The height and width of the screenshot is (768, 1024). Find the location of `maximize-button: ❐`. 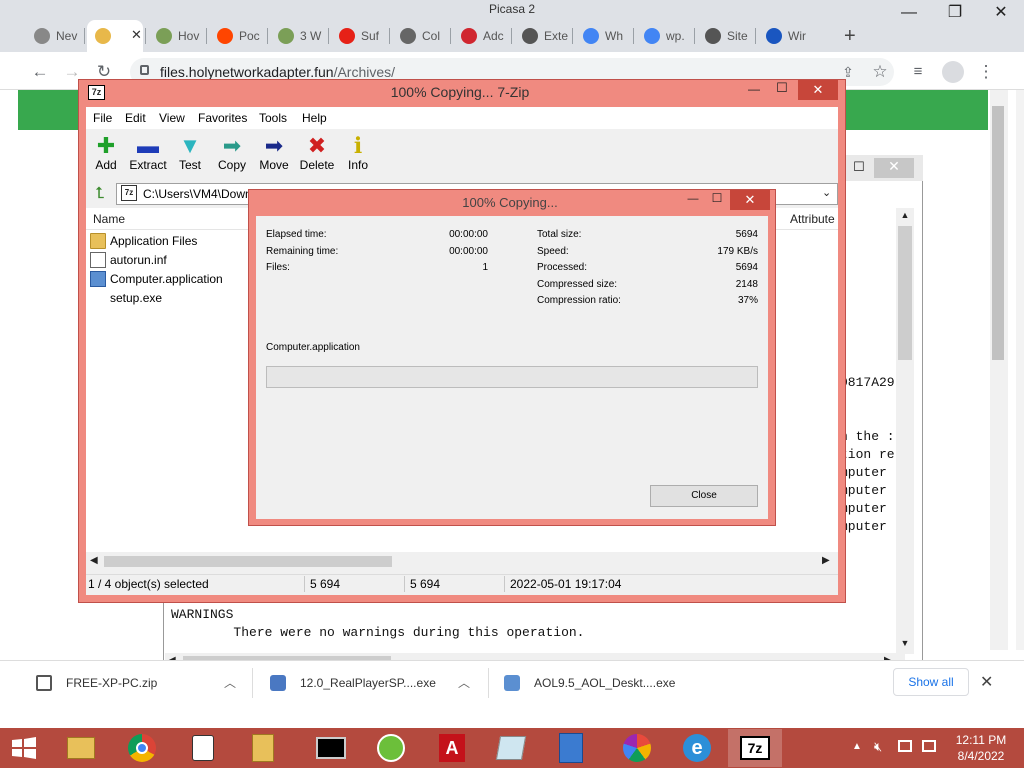

maximize-button: ❐ is located at coordinates (955, 13).